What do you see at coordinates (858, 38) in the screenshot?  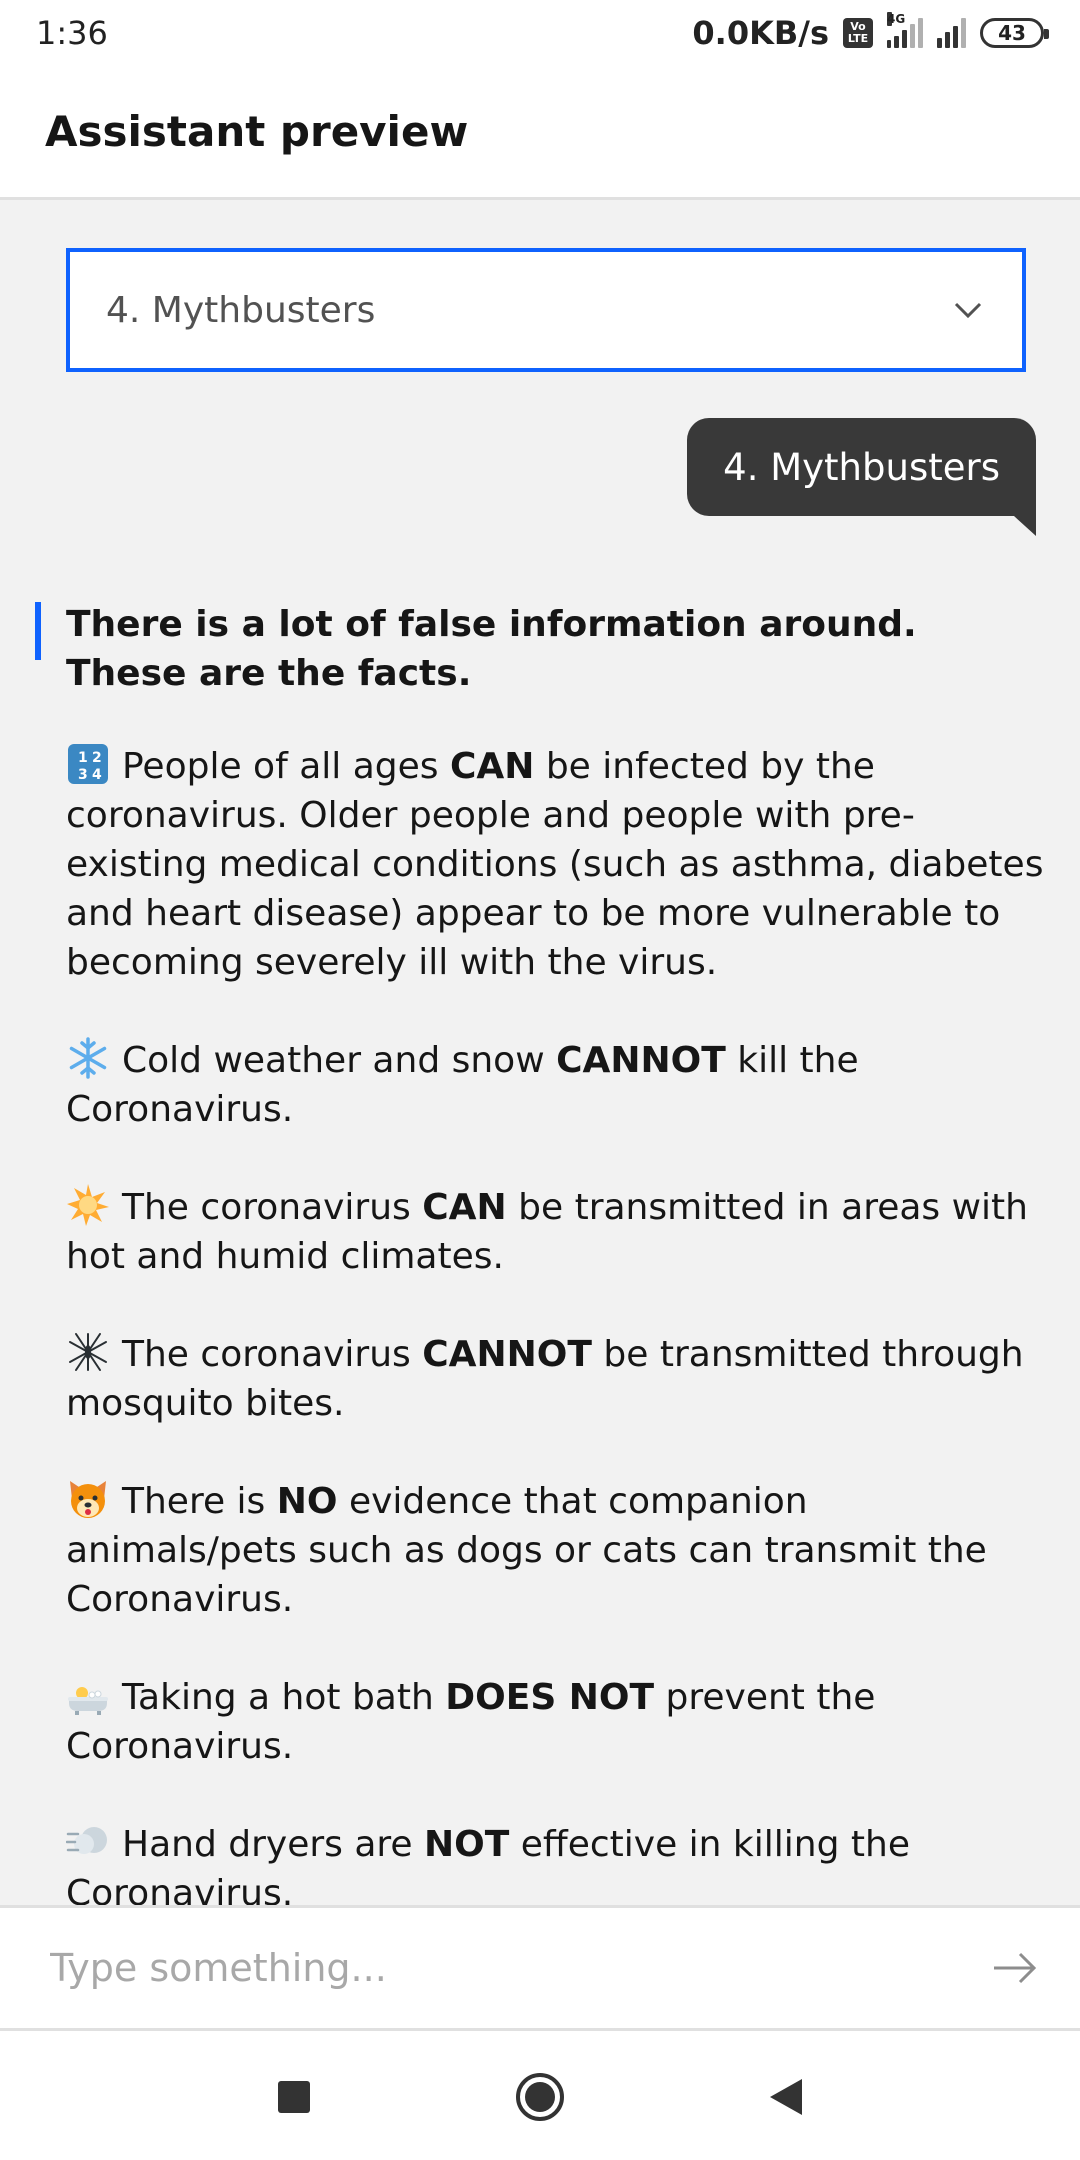 I see `volte-bottom-label: LTE` at bounding box center [858, 38].